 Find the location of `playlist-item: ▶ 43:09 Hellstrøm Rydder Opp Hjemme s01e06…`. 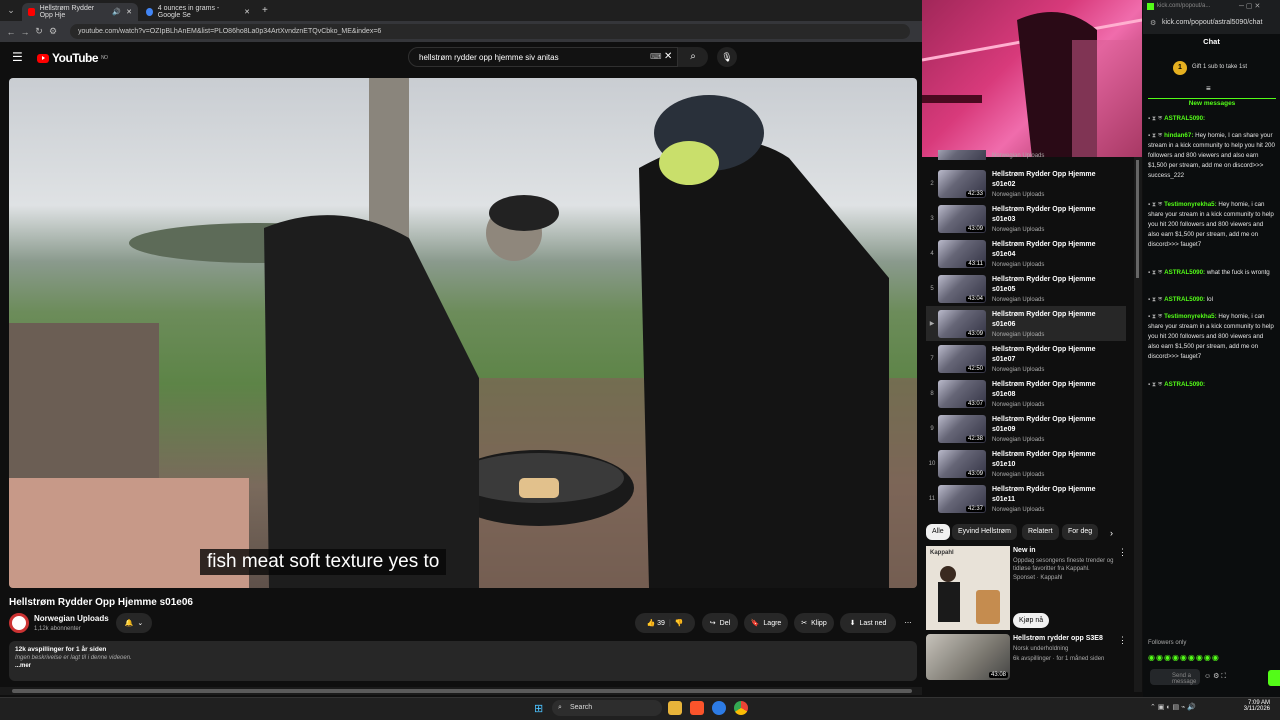

playlist-item: ▶ 43:09 Hellstrøm Rydder Opp Hjemme s01e06… is located at coordinates (1026, 323).